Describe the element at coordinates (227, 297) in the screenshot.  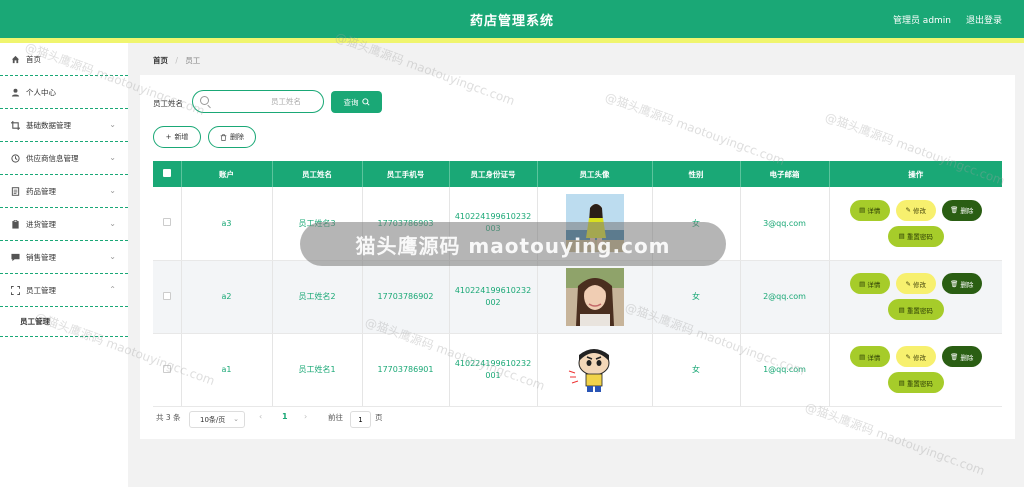
I see `account-cell: a2` at that location.